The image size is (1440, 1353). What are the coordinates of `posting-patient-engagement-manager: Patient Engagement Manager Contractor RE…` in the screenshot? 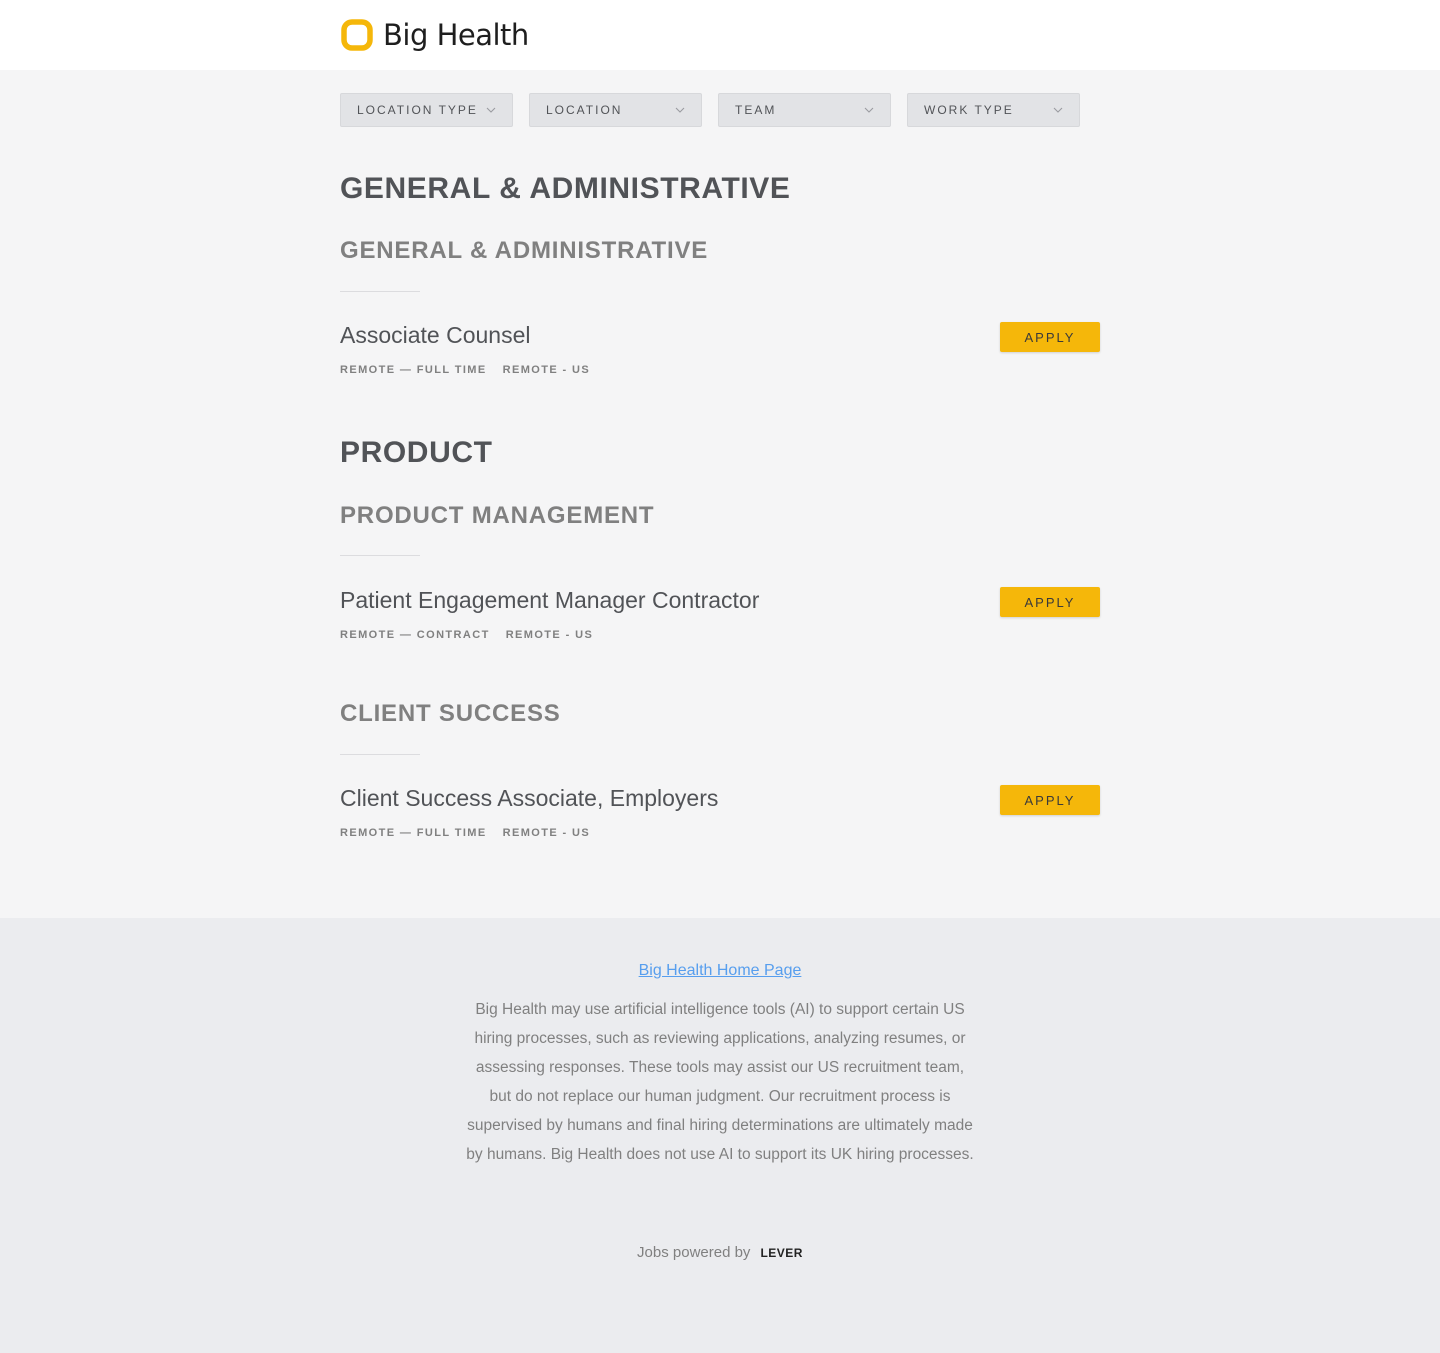 It's located at (720, 622).